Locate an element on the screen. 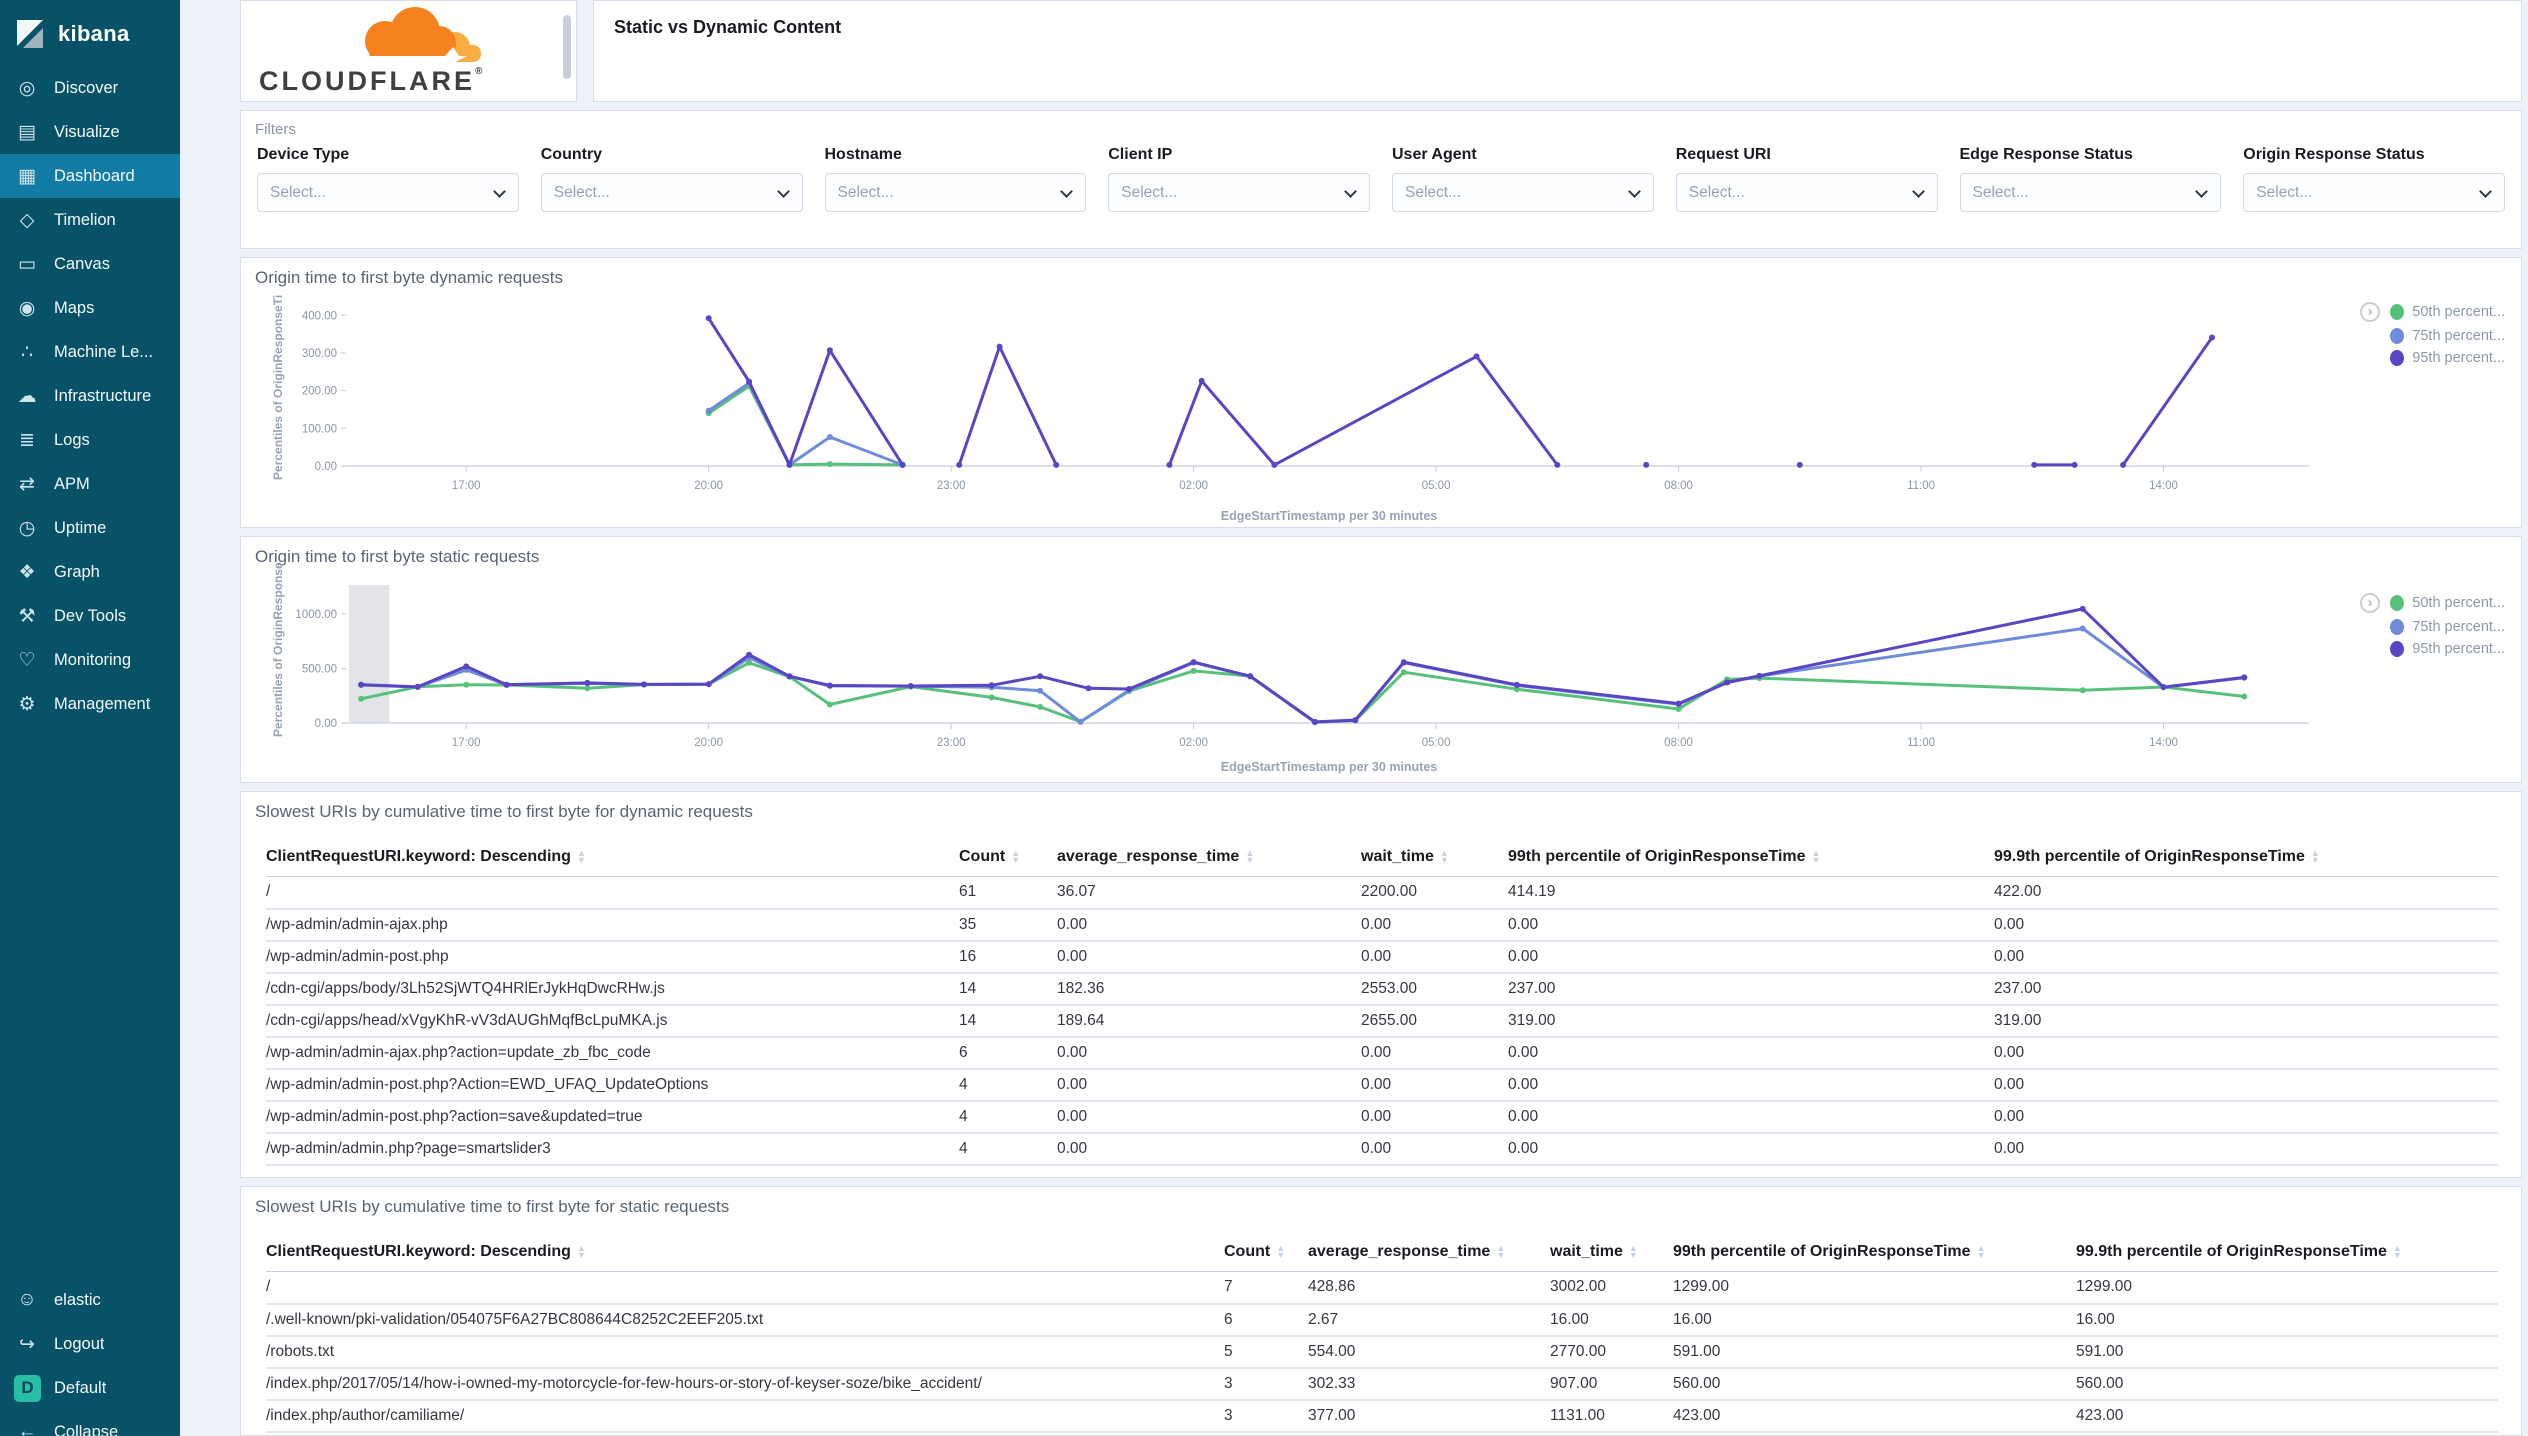 The height and width of the screenshot is (1436, 2528). column-header-label: 99th percentile of OriginResponseTime is located at coordinates (1822, 1251).